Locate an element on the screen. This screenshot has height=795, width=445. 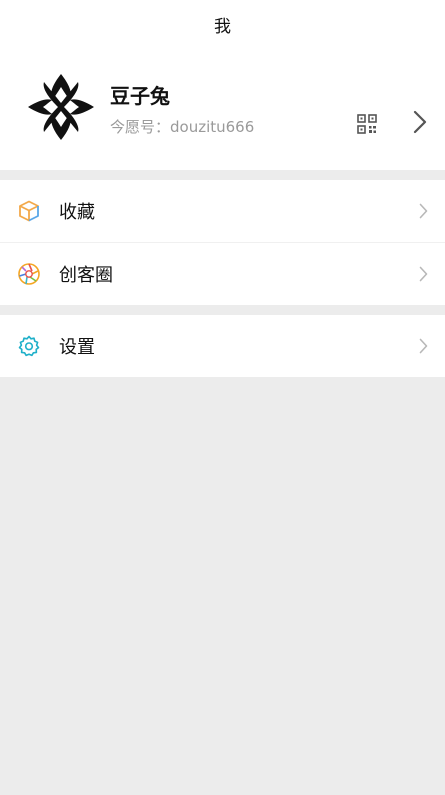
menu-item-maker-circle: 创客圈 is located at coordinates (222, 273).